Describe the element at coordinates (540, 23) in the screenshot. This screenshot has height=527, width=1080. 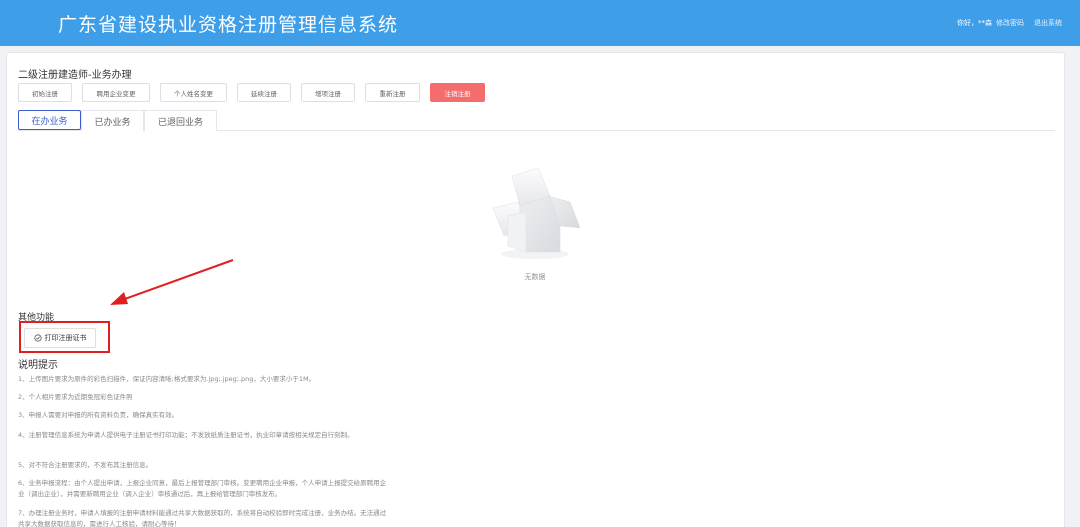
I see `top-header: 广东省建设执业资格注册管理信息系统 你好，**森 修改密码 退出系统` at that location.